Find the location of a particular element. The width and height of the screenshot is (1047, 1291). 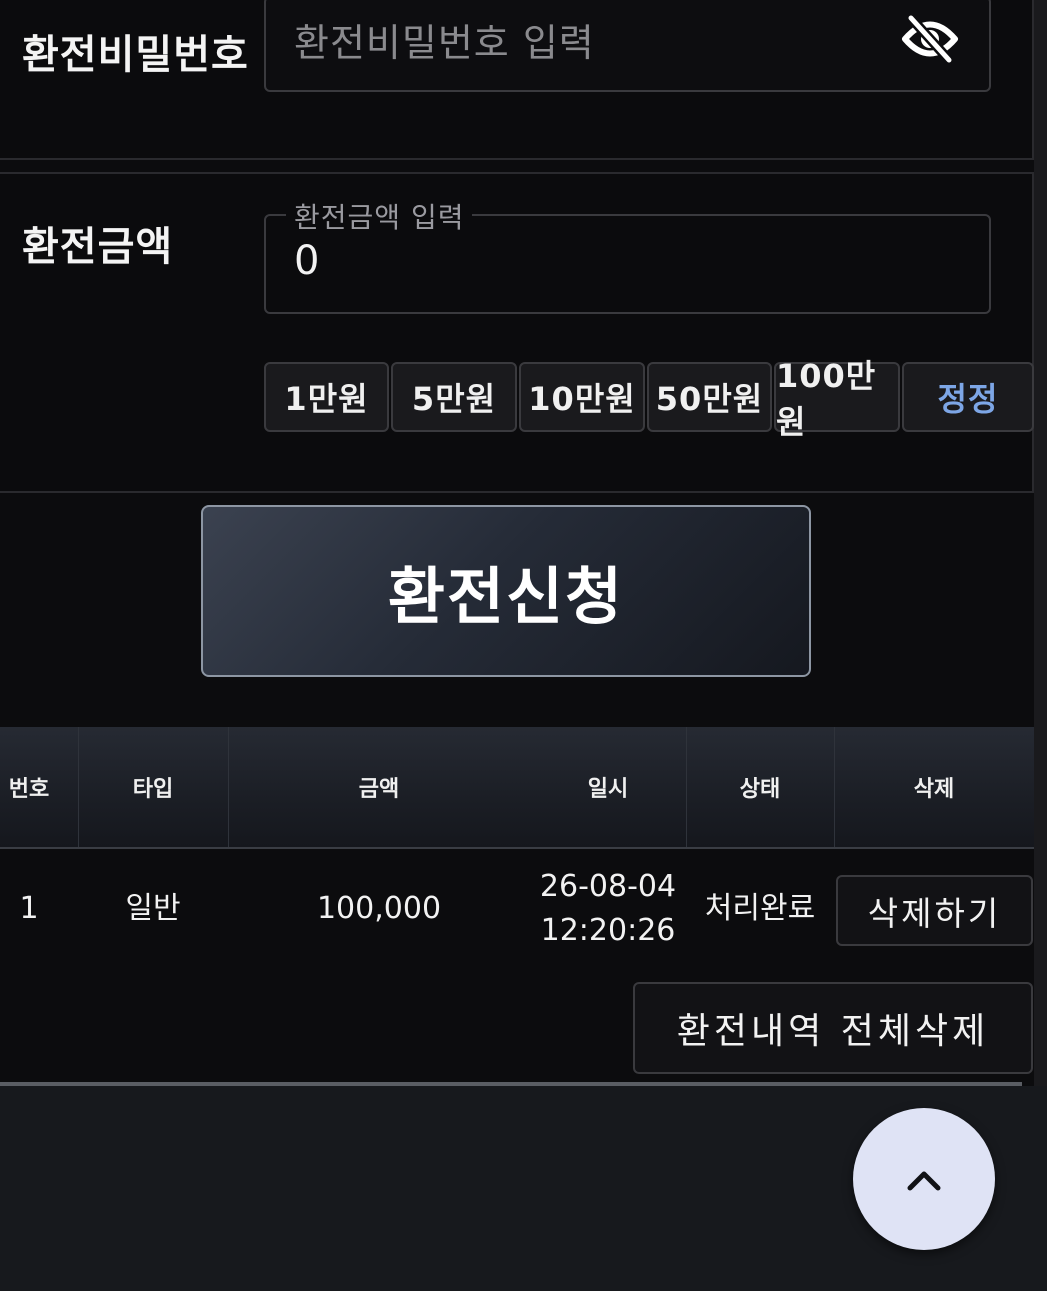

header-delete: 삭제 is located at coordinates (934, 789).